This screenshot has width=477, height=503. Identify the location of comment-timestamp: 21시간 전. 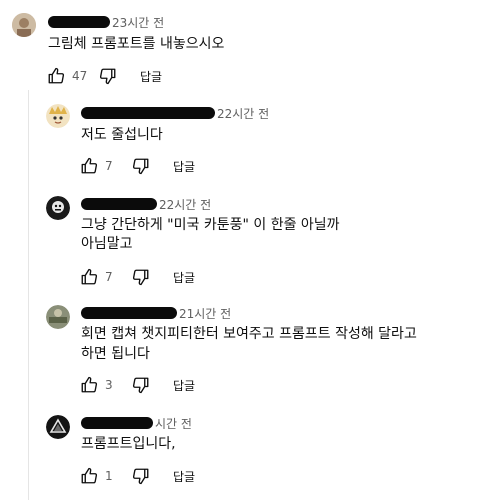
(205, 313).